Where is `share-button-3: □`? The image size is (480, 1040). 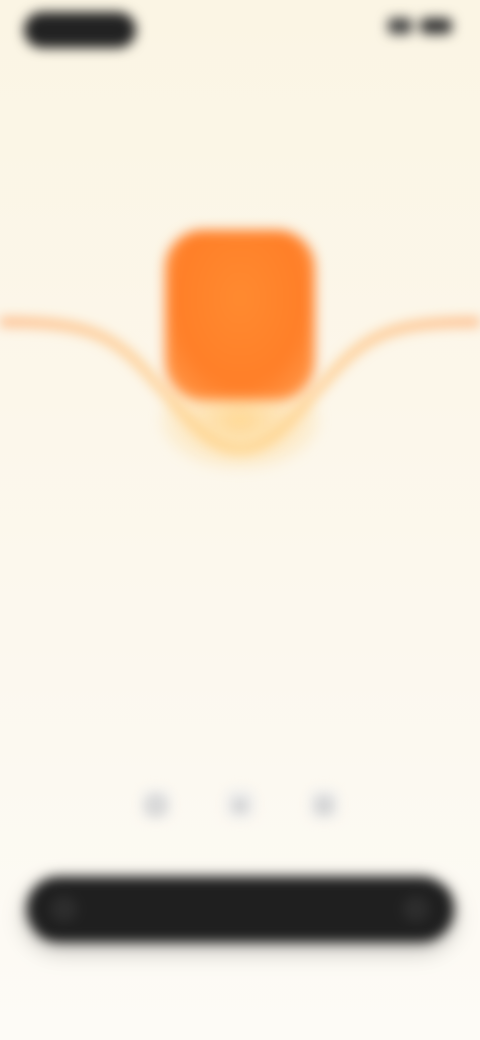 share-button-3: □ is located at coordinates (324, 804).